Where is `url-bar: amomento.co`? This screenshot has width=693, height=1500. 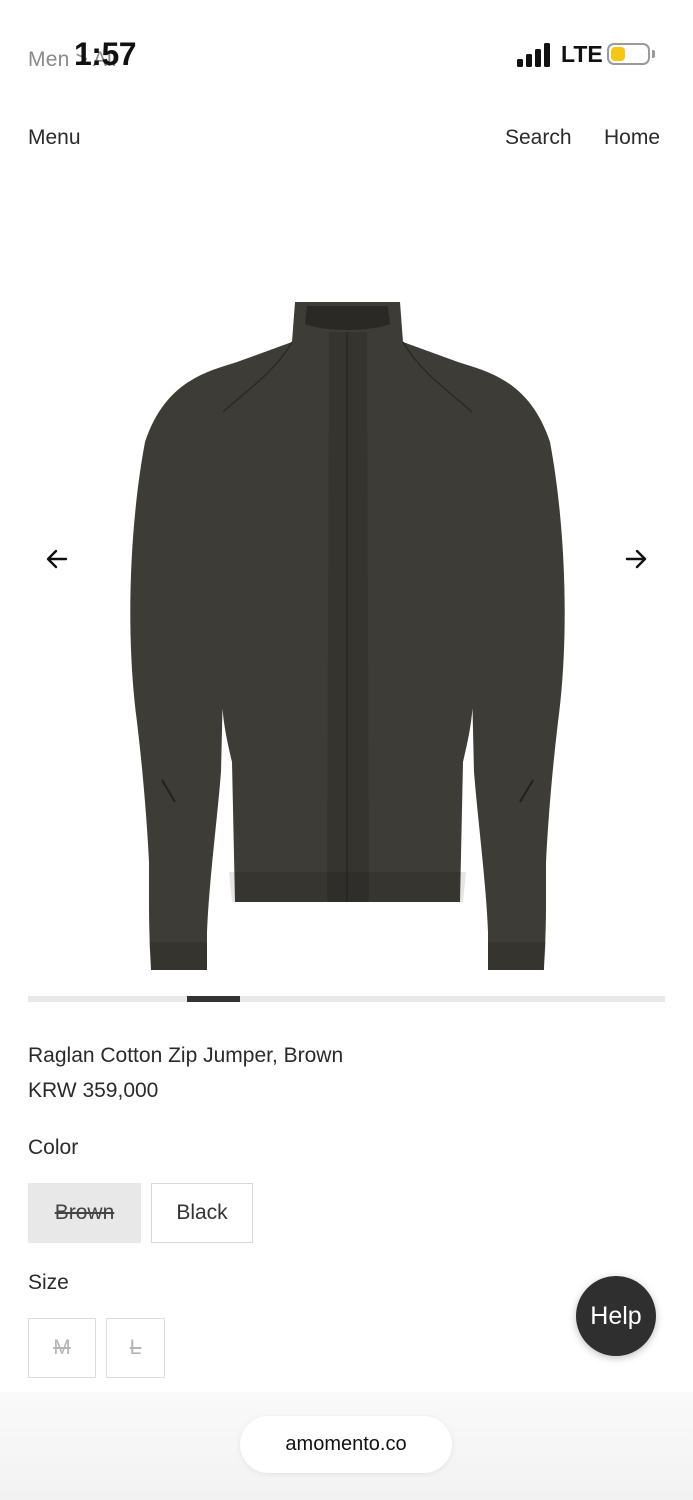 url-bar: amomento.co is located at coordinates (346, 1444).